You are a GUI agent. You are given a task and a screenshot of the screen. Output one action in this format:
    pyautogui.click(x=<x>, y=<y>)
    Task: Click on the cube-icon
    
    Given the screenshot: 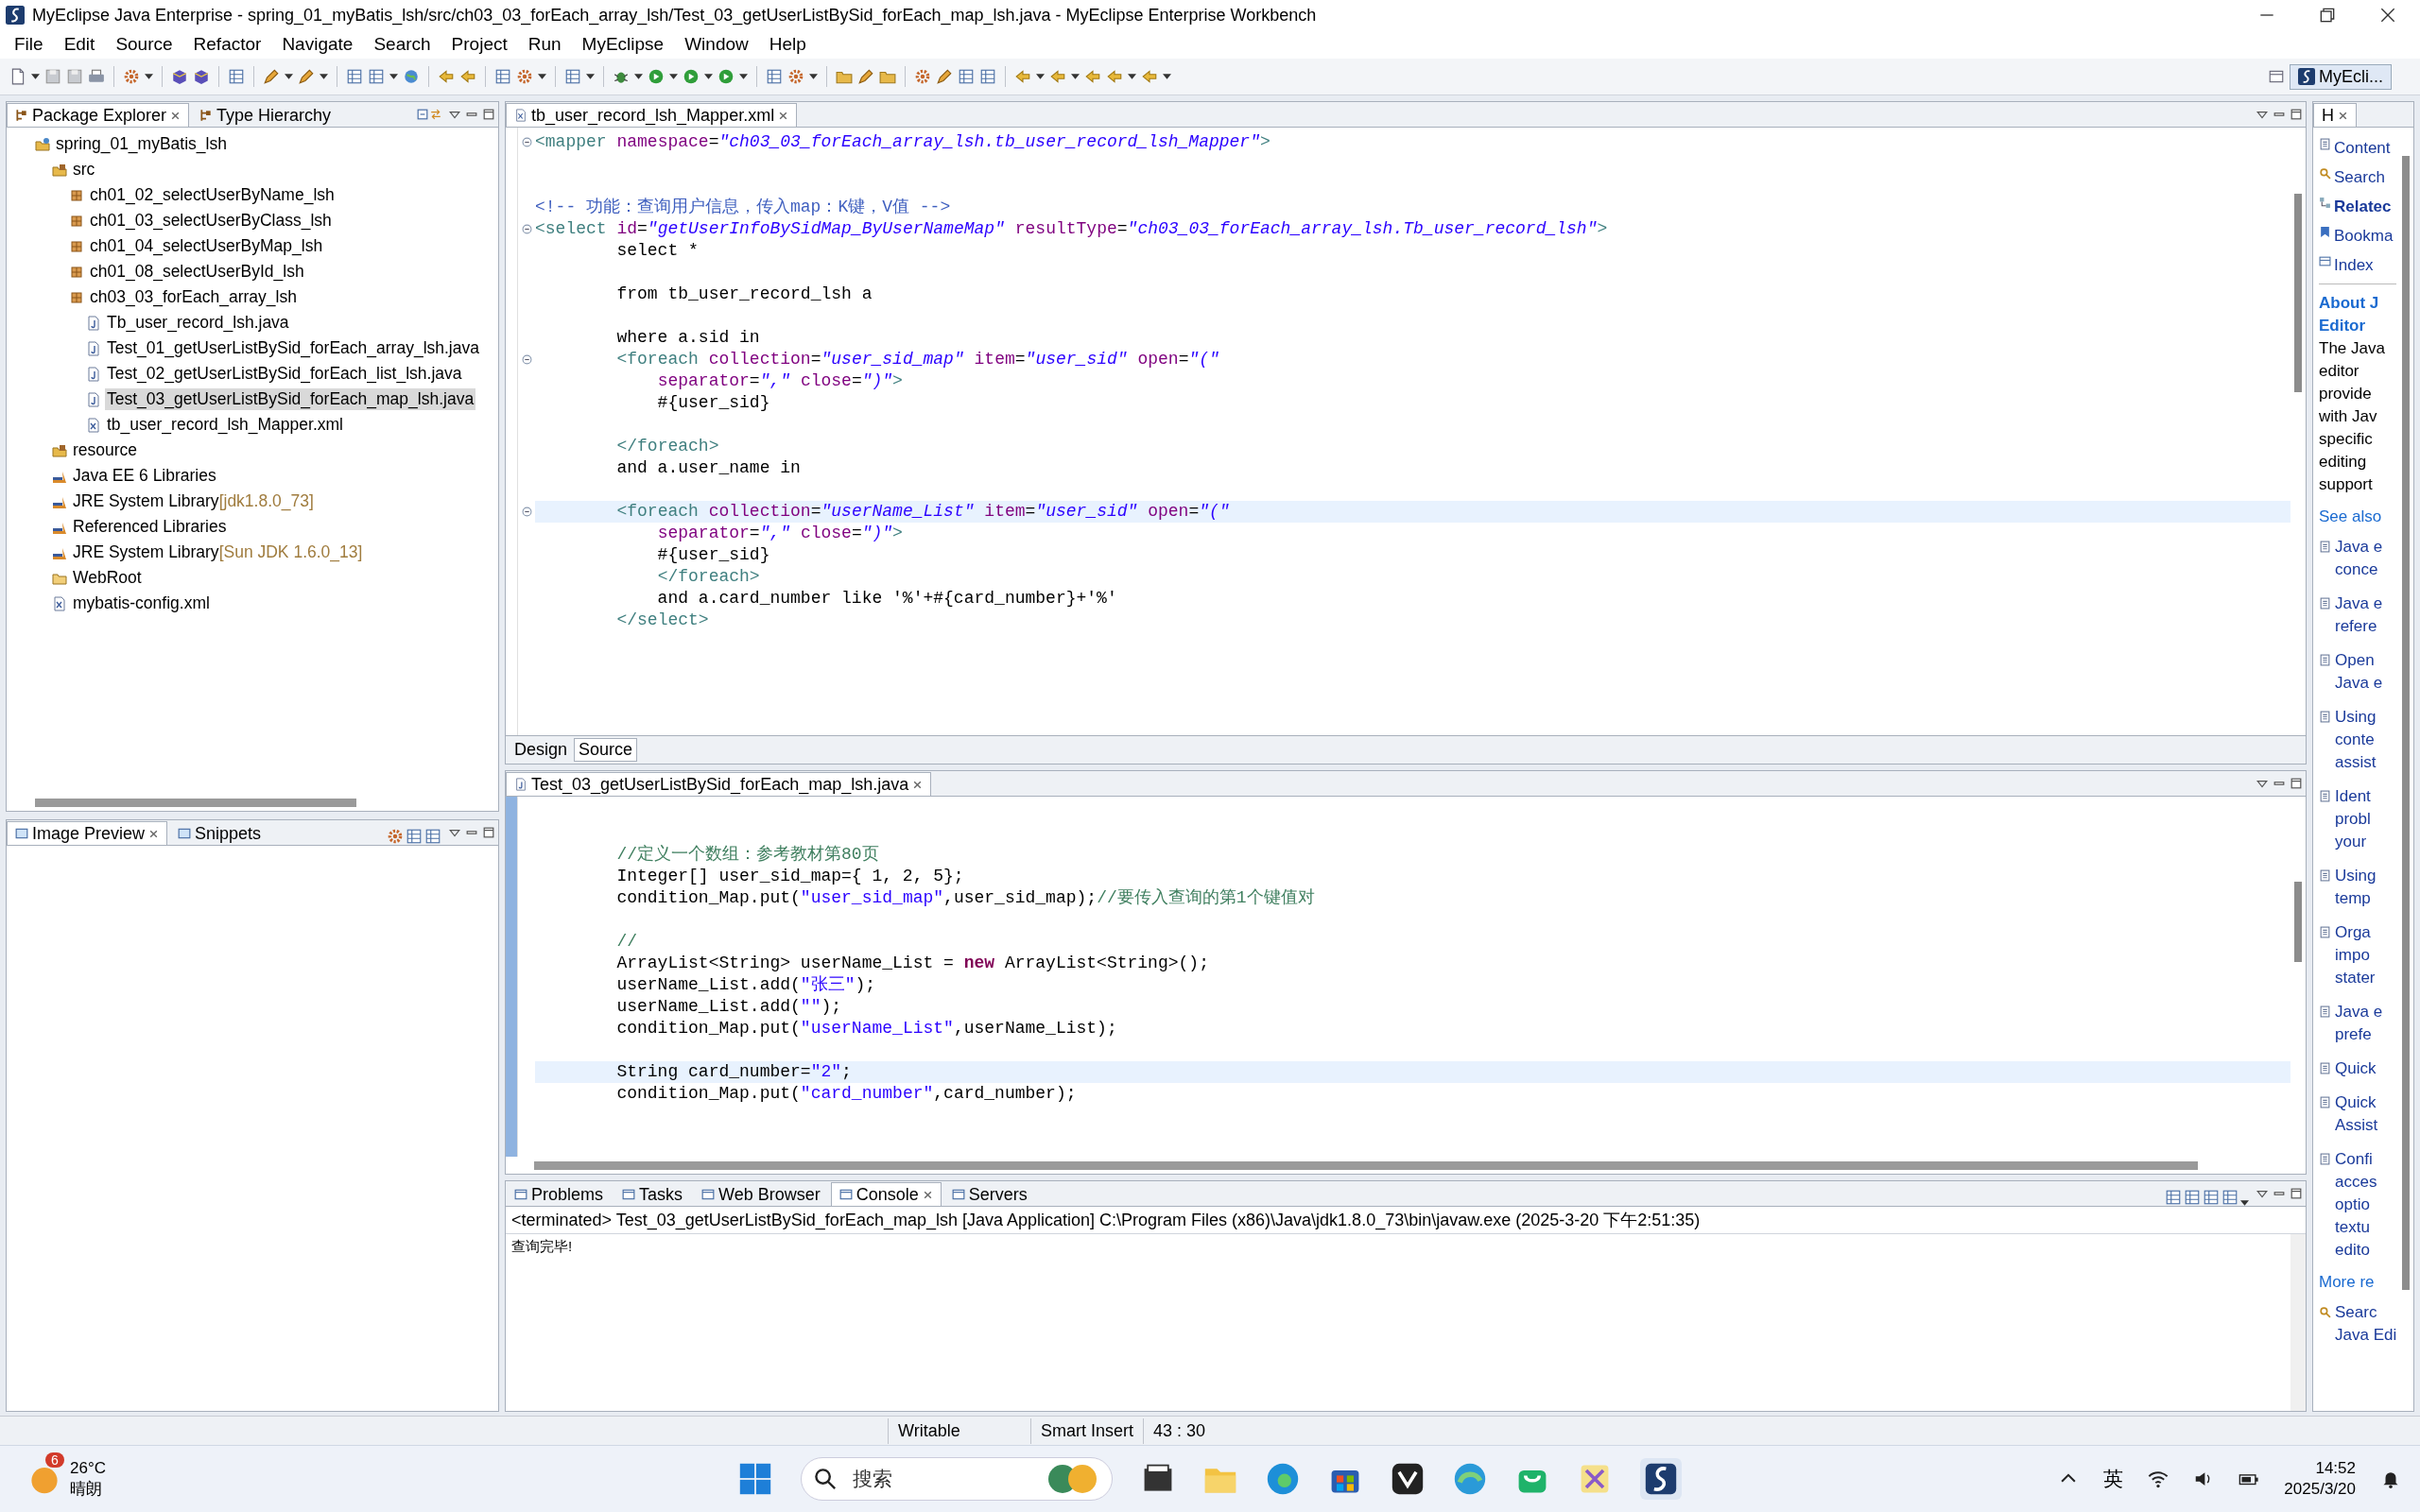 What is the action you would take?
    pyautogui.click(x=201, y=76)
    